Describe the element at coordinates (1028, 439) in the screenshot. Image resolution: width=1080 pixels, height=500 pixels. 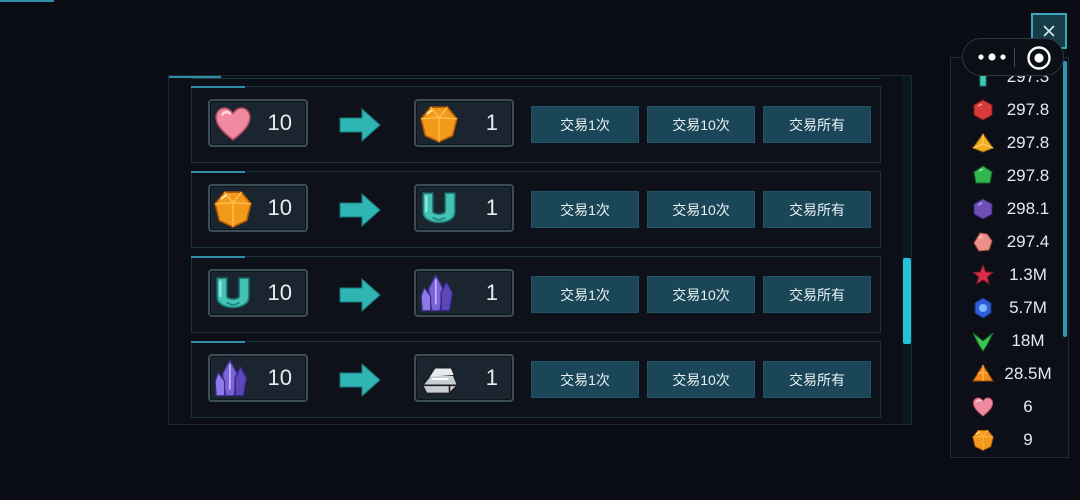
I see `resource-value: 9` at that location.